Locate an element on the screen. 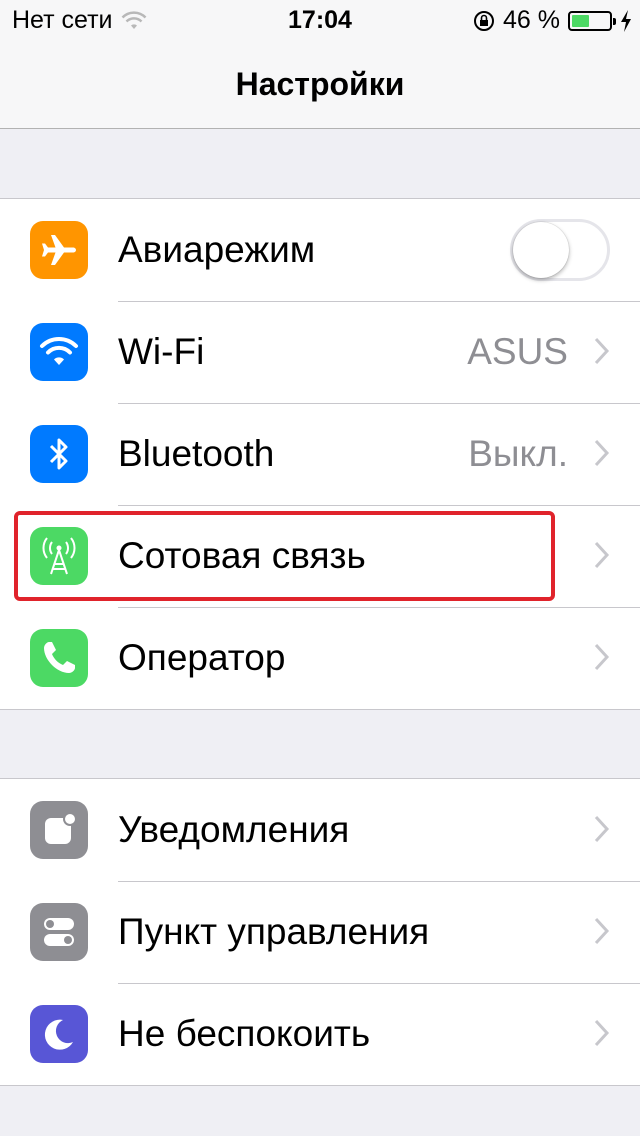 This screenshot has width=640, height=1136. wifi-icon is located at coordinates (59, 352).